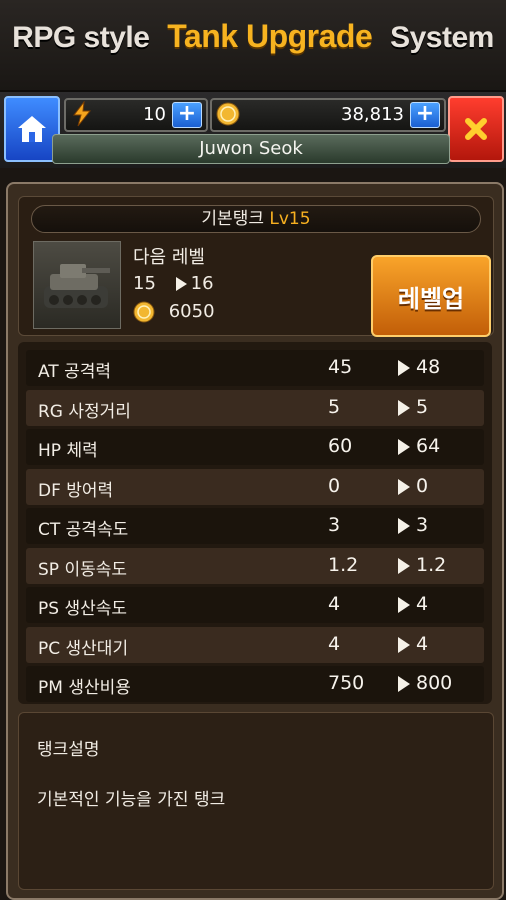 This screenshot has width=506, height=900. I want to click on home-icon, so click(32, 129).